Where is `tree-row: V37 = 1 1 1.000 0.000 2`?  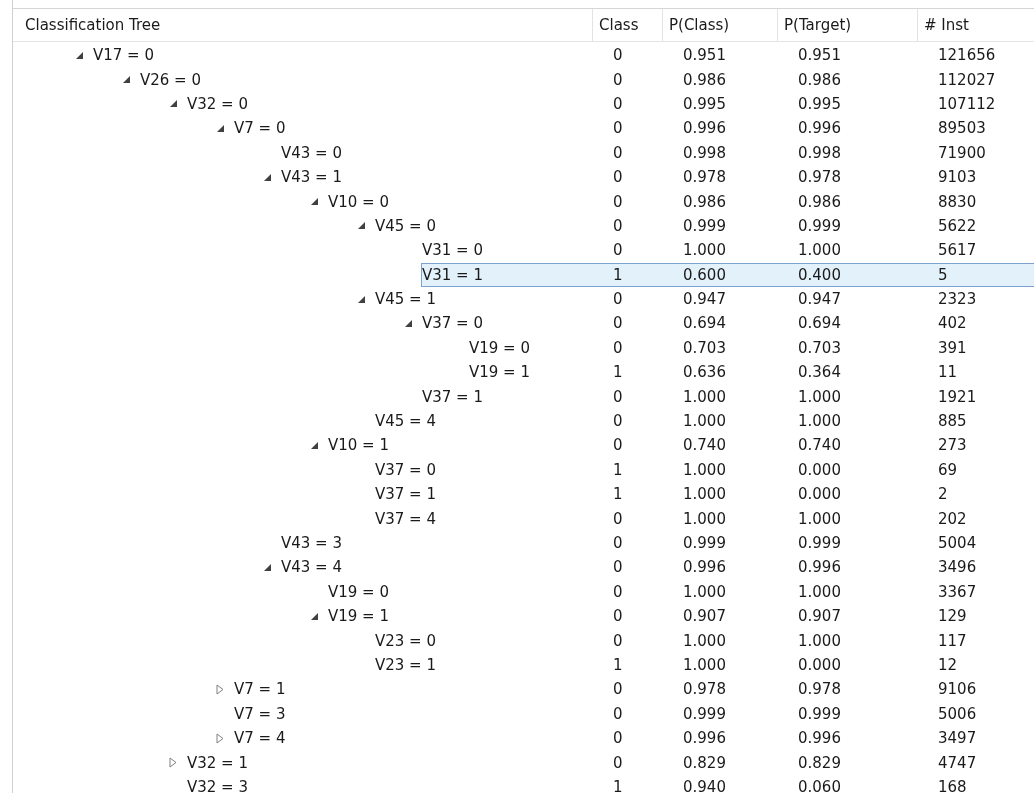
tree-row: V37 = 1 1 1.000 0.000 2 is located at coordinates (704, 494).